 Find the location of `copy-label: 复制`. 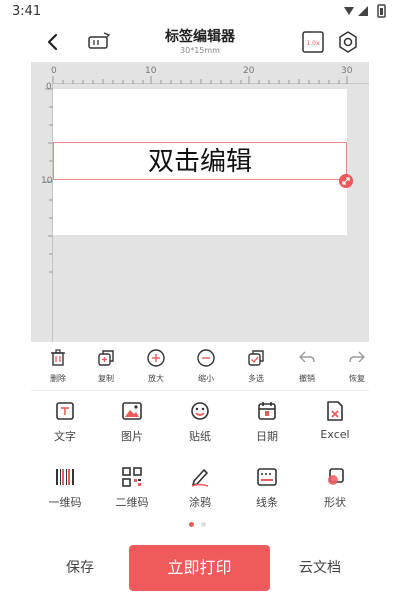

copy-label: 复制 is located at coordinates (106, 378).